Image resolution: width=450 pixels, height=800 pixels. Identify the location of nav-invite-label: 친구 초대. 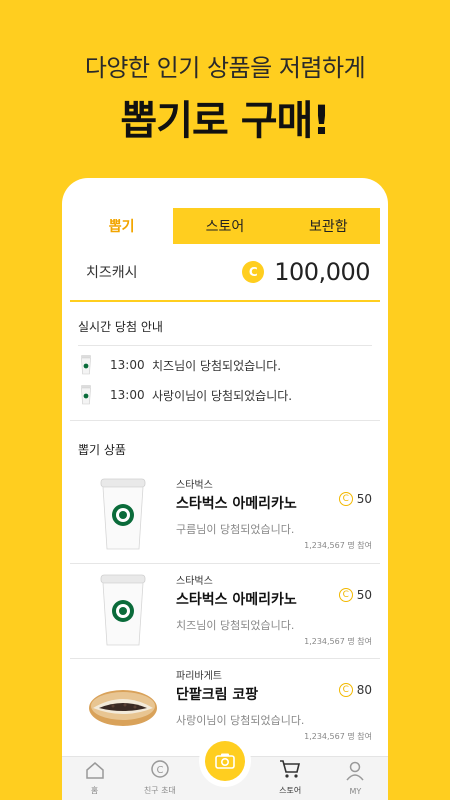
(159, 790).